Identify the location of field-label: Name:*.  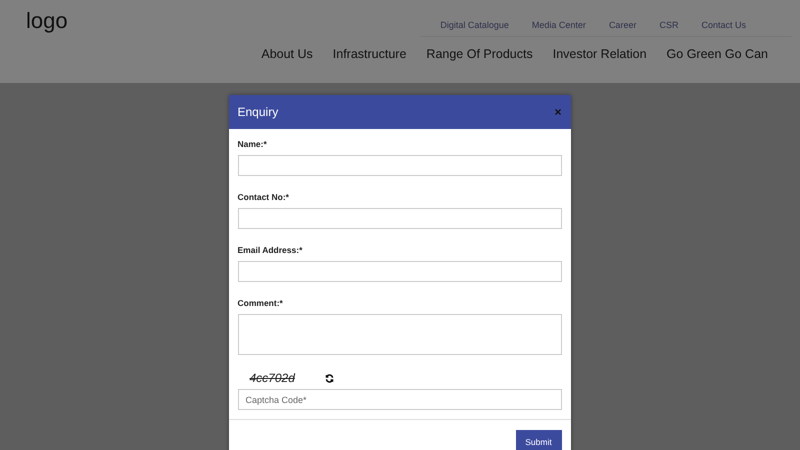
(253, 144).